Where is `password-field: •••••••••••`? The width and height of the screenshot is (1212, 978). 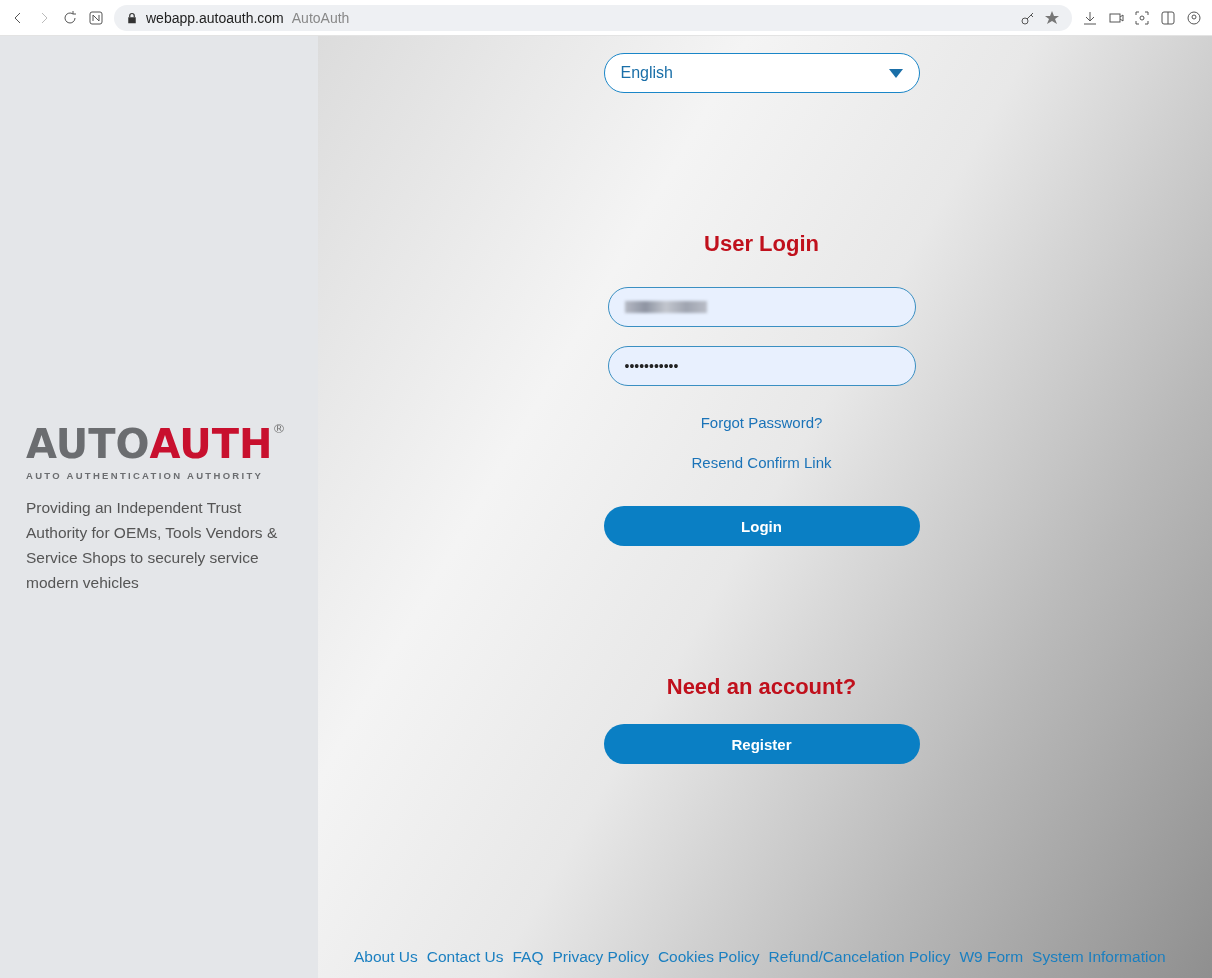 password-field: ••••••••••• is located at coordinates (761, 366).